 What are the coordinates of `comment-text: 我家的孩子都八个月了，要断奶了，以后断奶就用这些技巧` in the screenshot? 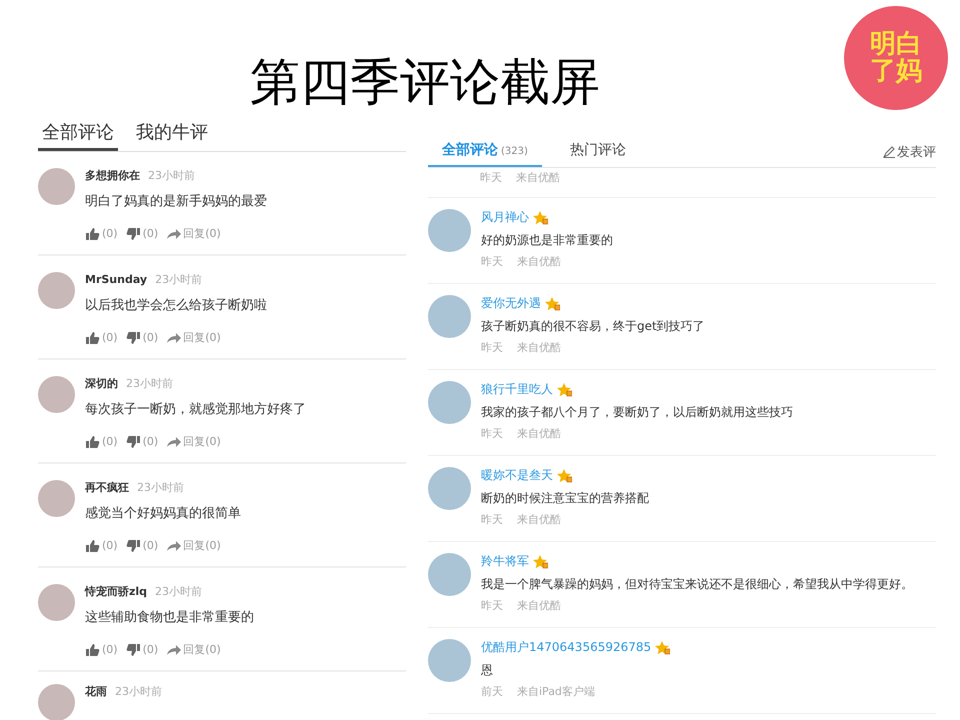 It's located at (637, 413).